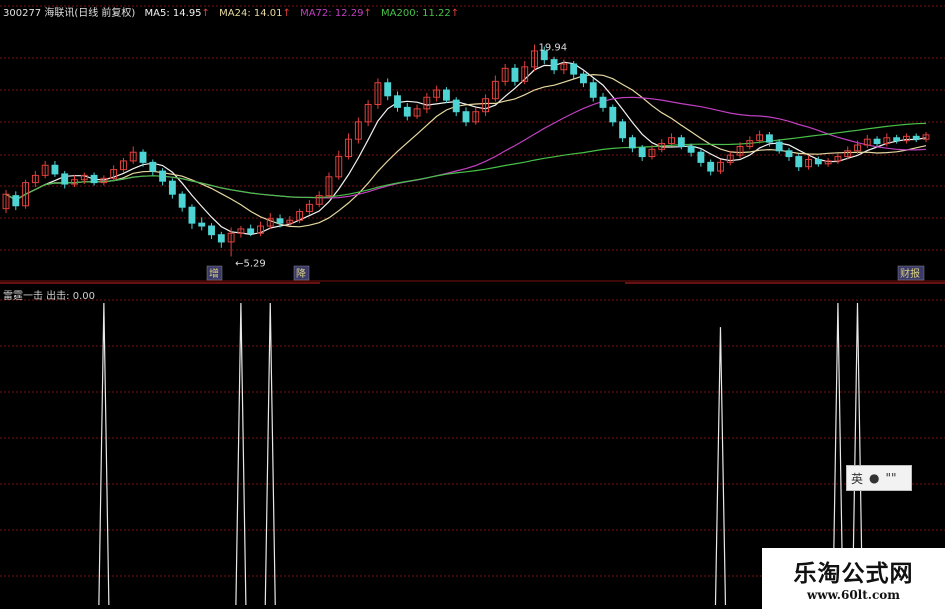  Describe the element at coordinates (857, 478) in the screenshot. I see `ime-lang-toggle: 英` at that location.